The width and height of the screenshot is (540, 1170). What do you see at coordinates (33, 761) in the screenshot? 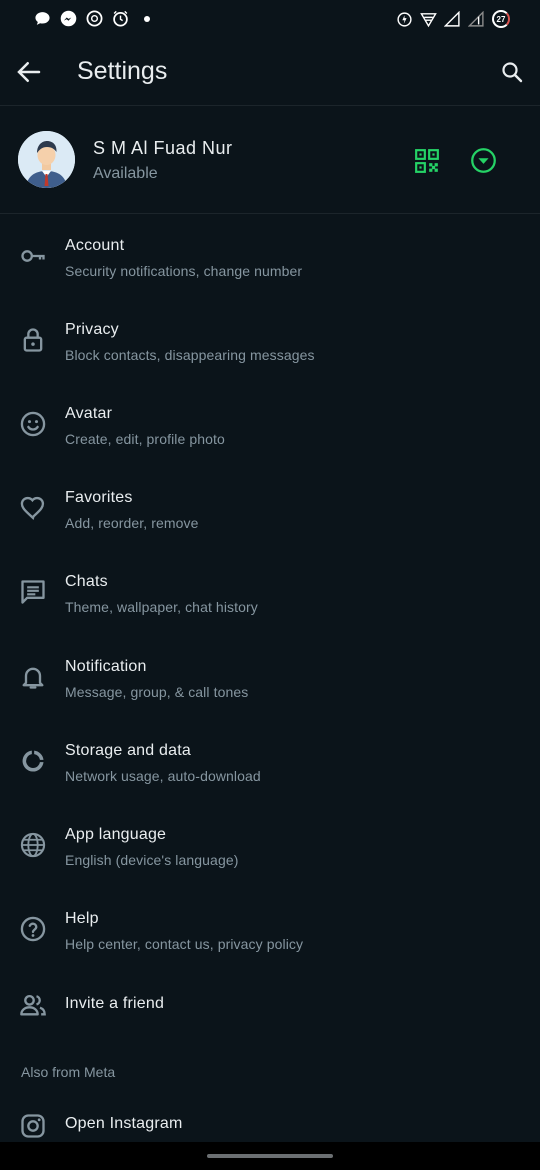
I see `storage-icon` at bounding box center [33, 761].